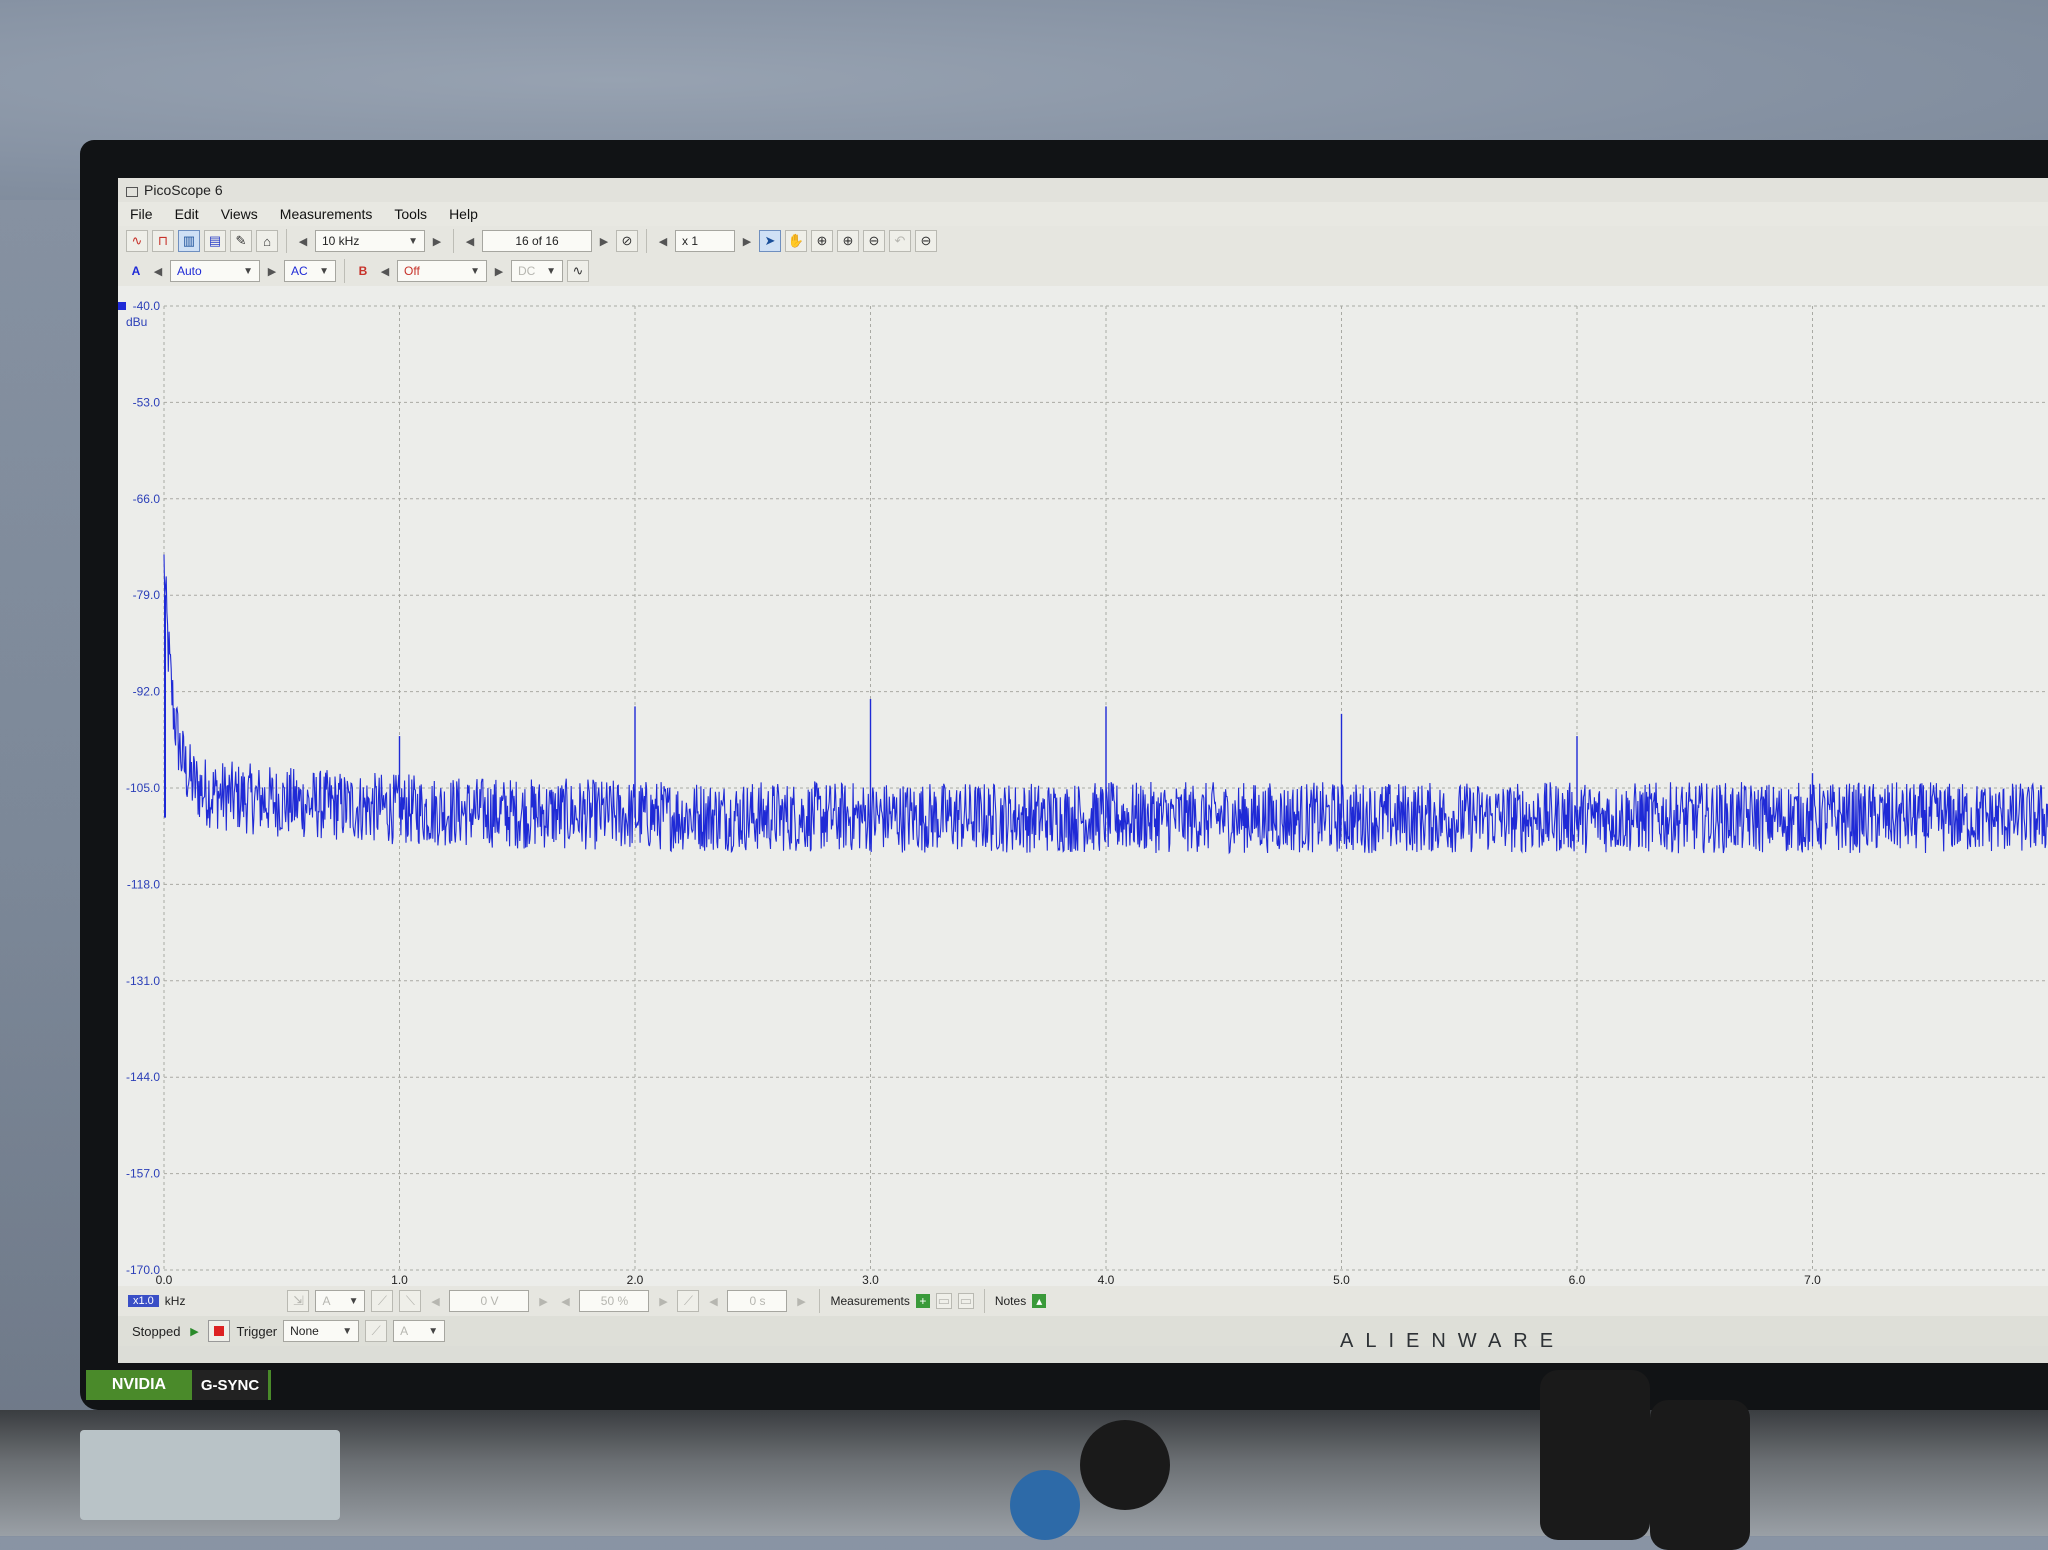  Describe the element at coordinates (189, 271) in the screenshot. I see `channel-a-range-value: Auto` at that location.